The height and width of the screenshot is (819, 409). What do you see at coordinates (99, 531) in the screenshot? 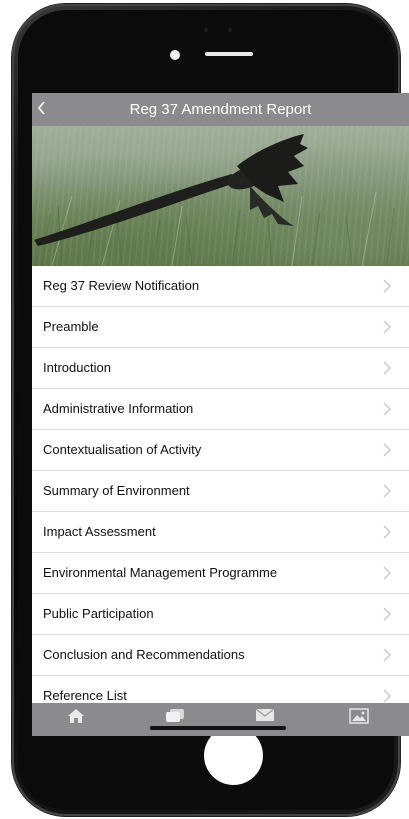
I see `list-item-label: Impact Assessment` at bounding box center [99, 531].